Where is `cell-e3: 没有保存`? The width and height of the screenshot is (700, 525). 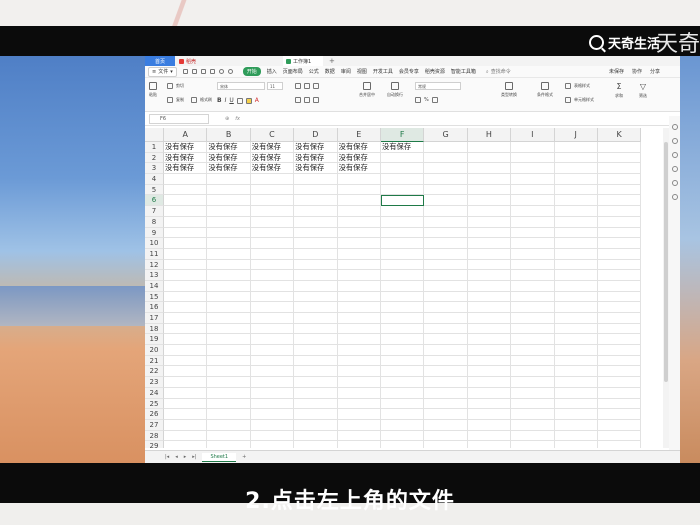 cell-e3: 没有保存 is located at coordinates (359, 169).